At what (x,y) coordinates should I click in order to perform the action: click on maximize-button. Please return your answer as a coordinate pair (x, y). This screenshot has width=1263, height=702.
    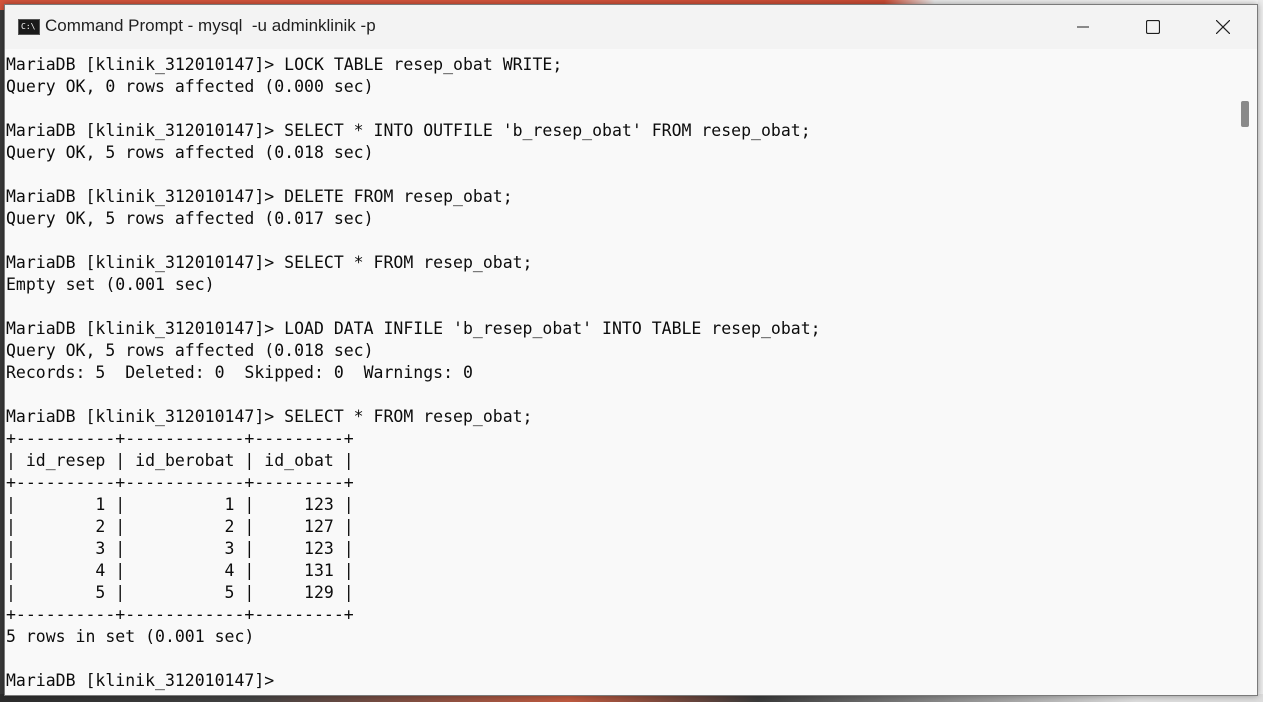
    Looking at the image, I should click on (1153, 27).